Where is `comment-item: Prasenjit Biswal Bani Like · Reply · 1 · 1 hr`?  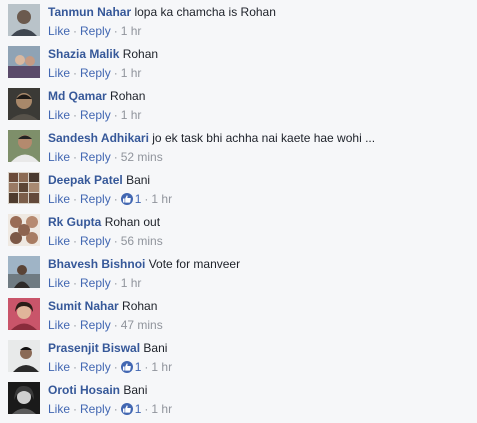
comment-item: Prasenjit Biswal Bani Like · Reply · 1 · 1 hr is located at coordinates (238, 361).